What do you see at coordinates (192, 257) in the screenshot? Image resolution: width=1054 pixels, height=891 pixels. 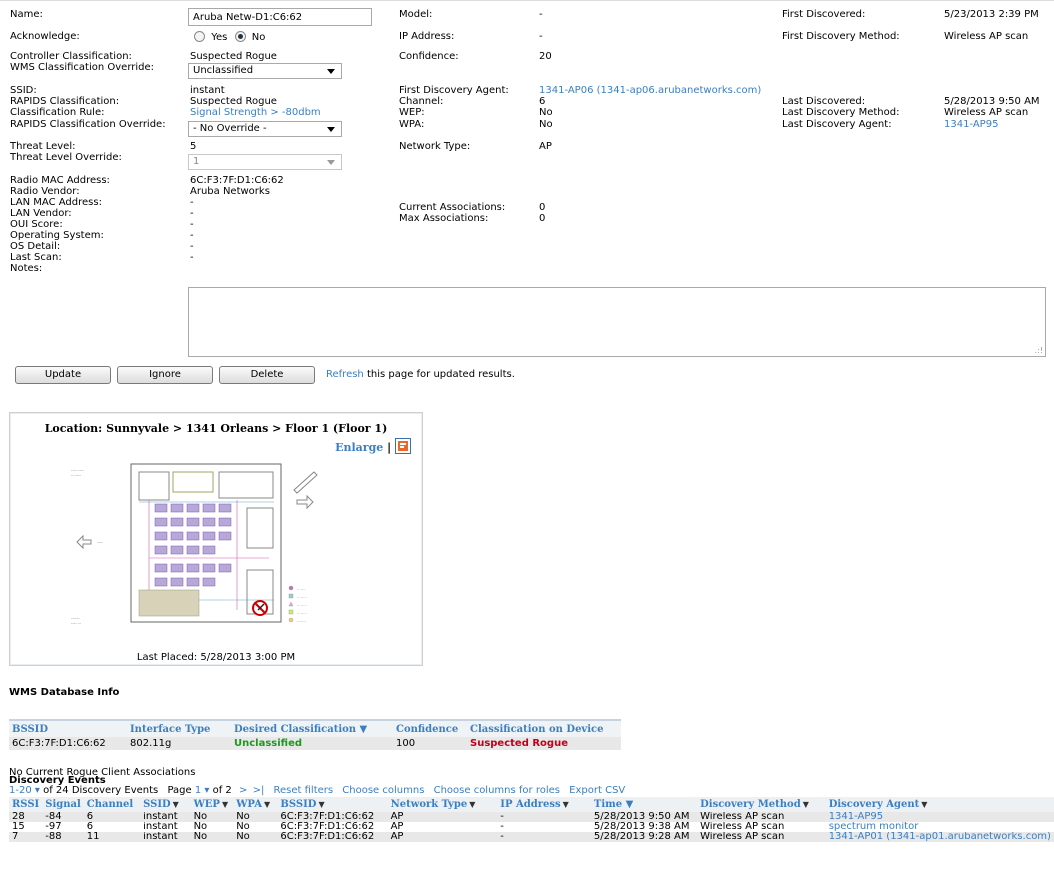 I see `last-scan-value: -` at bounding box center [192, 257].